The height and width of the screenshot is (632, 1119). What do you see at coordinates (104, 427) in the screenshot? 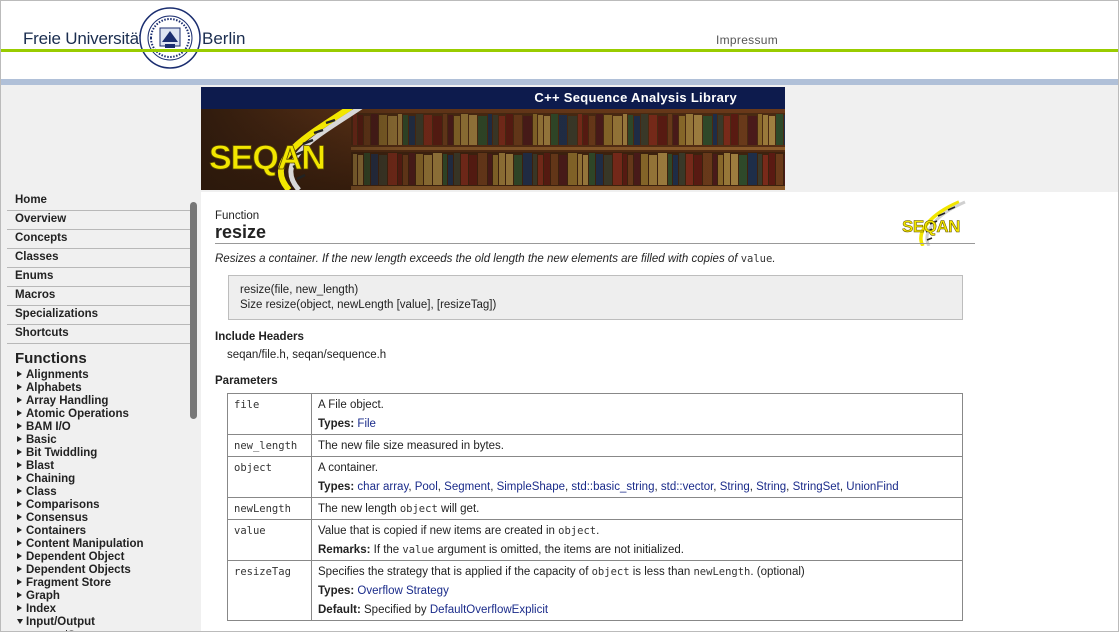
I see `group-bam-i-o: BAM I/O` at bounding box center [104, 427].